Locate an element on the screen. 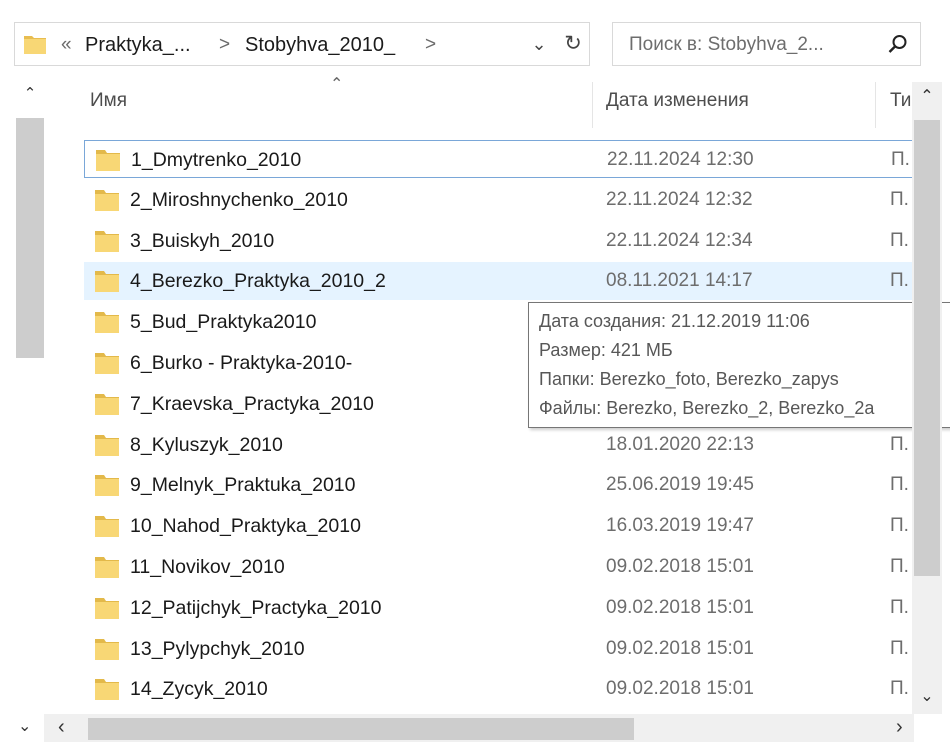 The image size is (950, 742). vertical-scrollbar-thumb is located at coordinates (927, 348).